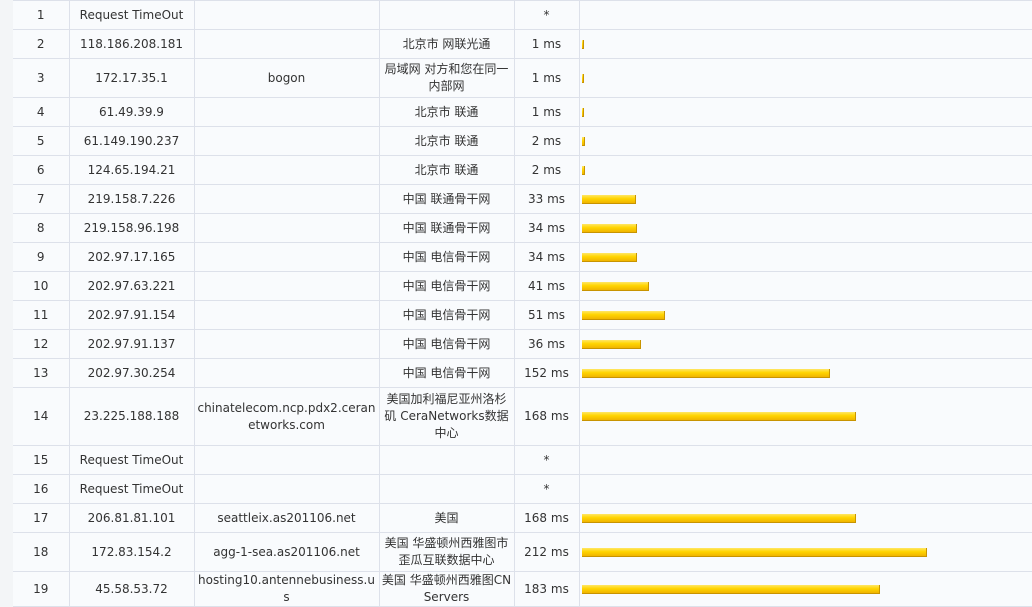  I want to click on hop-cell: 10, so click(41, 286).